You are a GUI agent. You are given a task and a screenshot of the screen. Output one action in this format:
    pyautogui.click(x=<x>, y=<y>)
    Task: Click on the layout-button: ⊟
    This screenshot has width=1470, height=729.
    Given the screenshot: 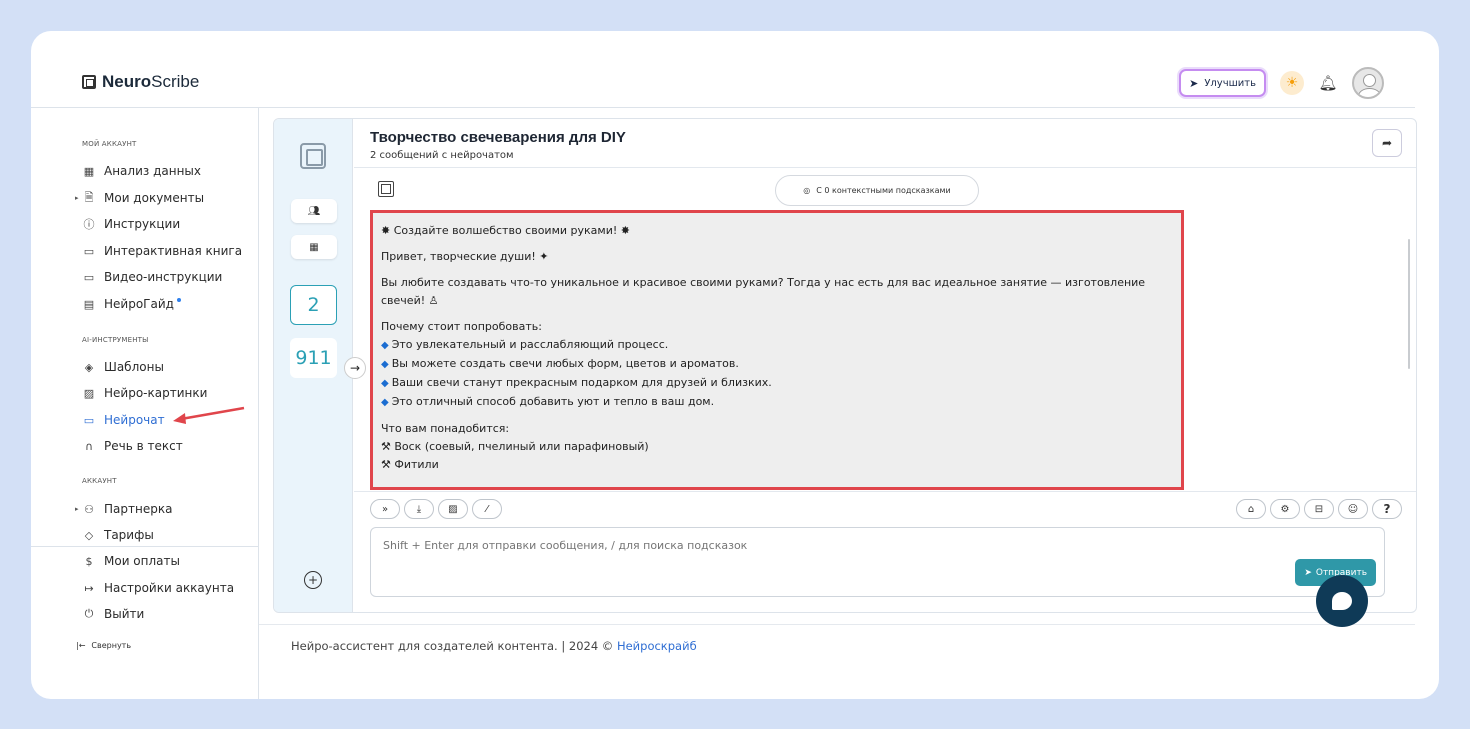 What is the action you would take?
    pyautogui.click(x=1319, y=509)
    